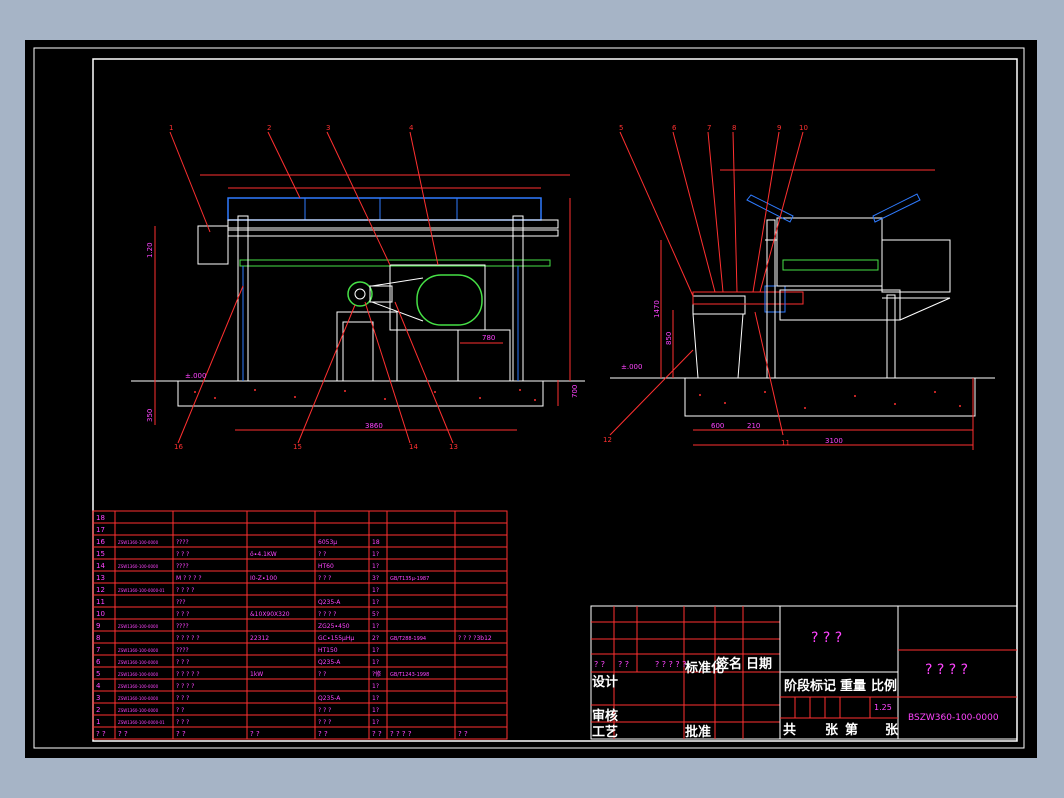  Describe the element at coordinates (674, 128) in the screenshot. I see `part-label-6: 6` at that location.